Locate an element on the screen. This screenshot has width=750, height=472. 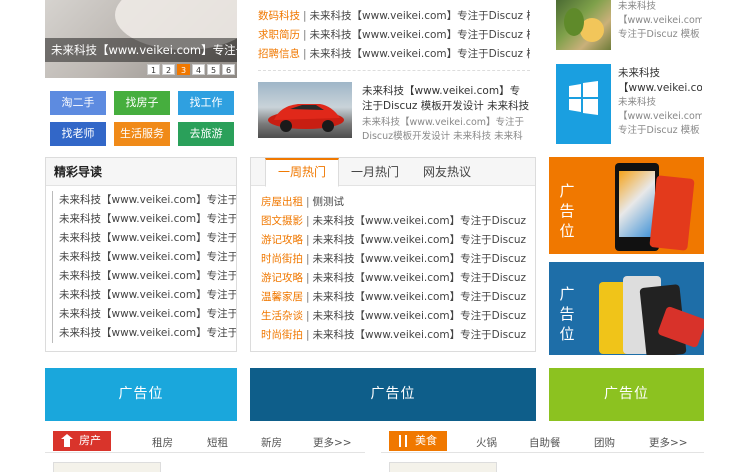
quick-link-life-service: 生活服务 is located at coordinates (142, 134).